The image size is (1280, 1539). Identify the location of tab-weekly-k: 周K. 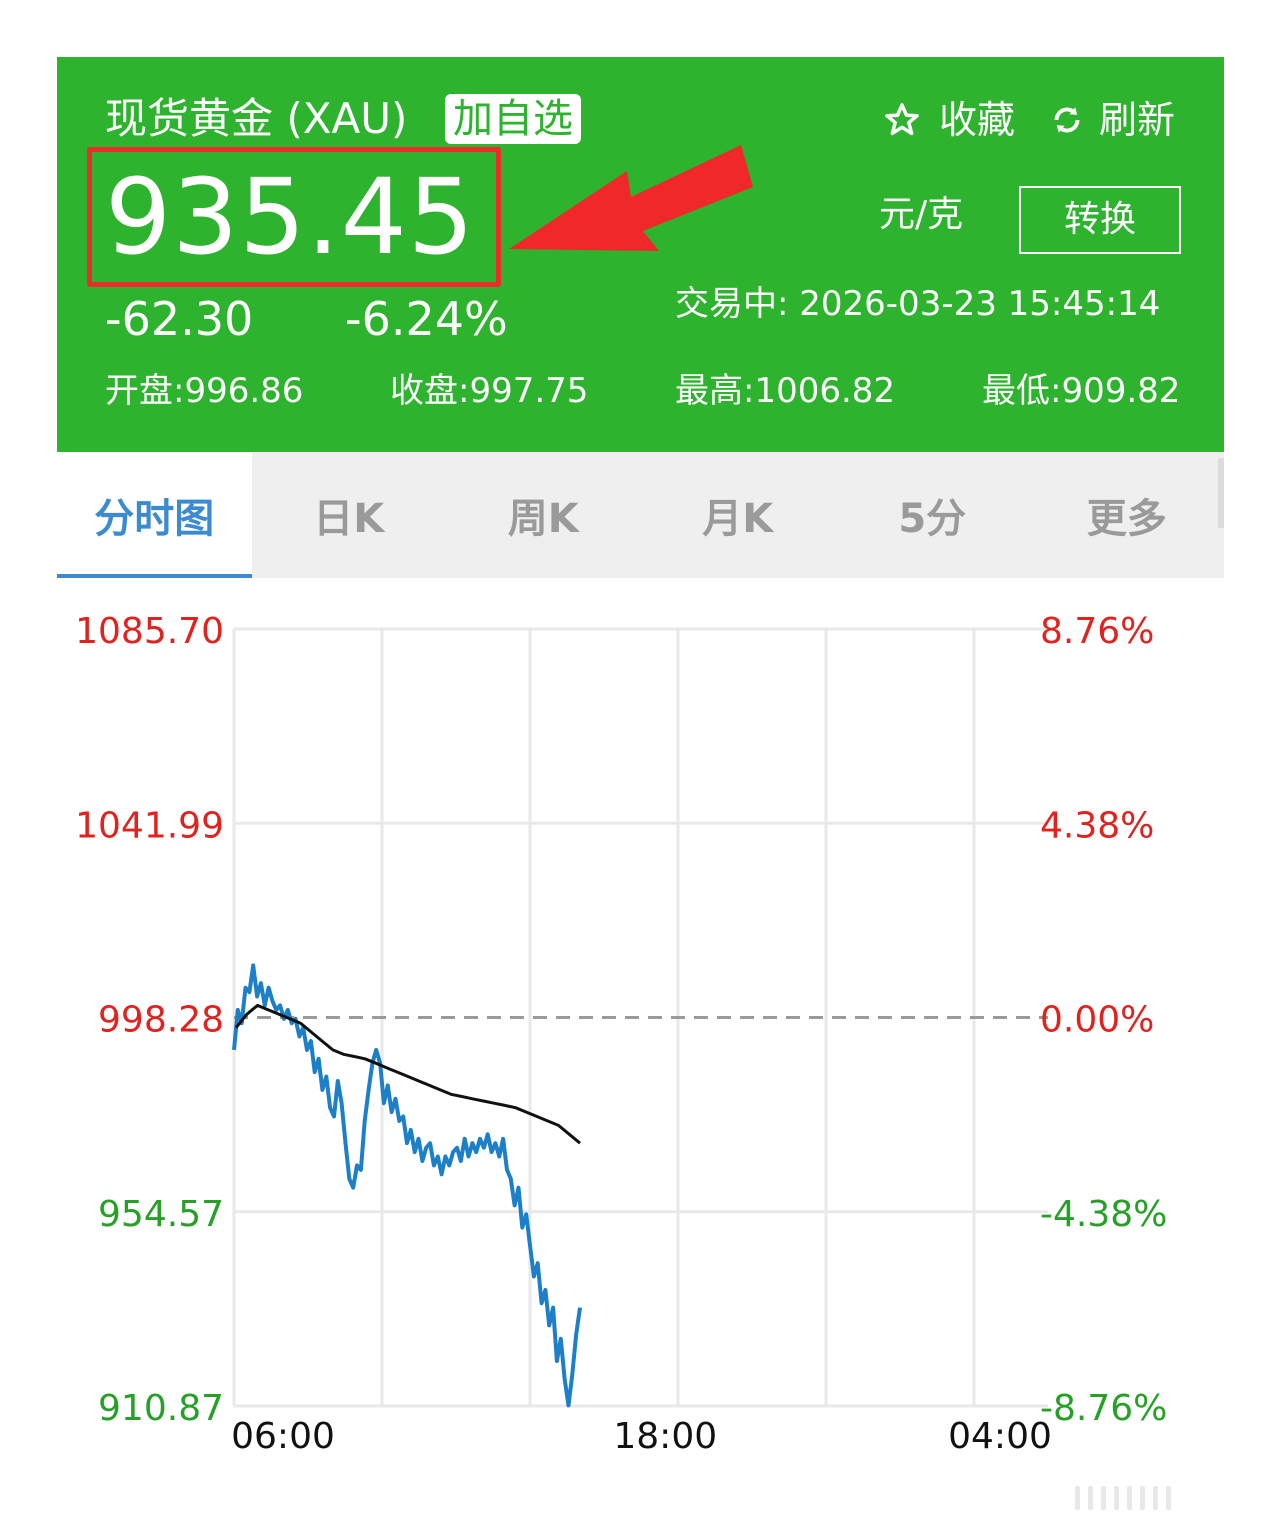
(543, 515).